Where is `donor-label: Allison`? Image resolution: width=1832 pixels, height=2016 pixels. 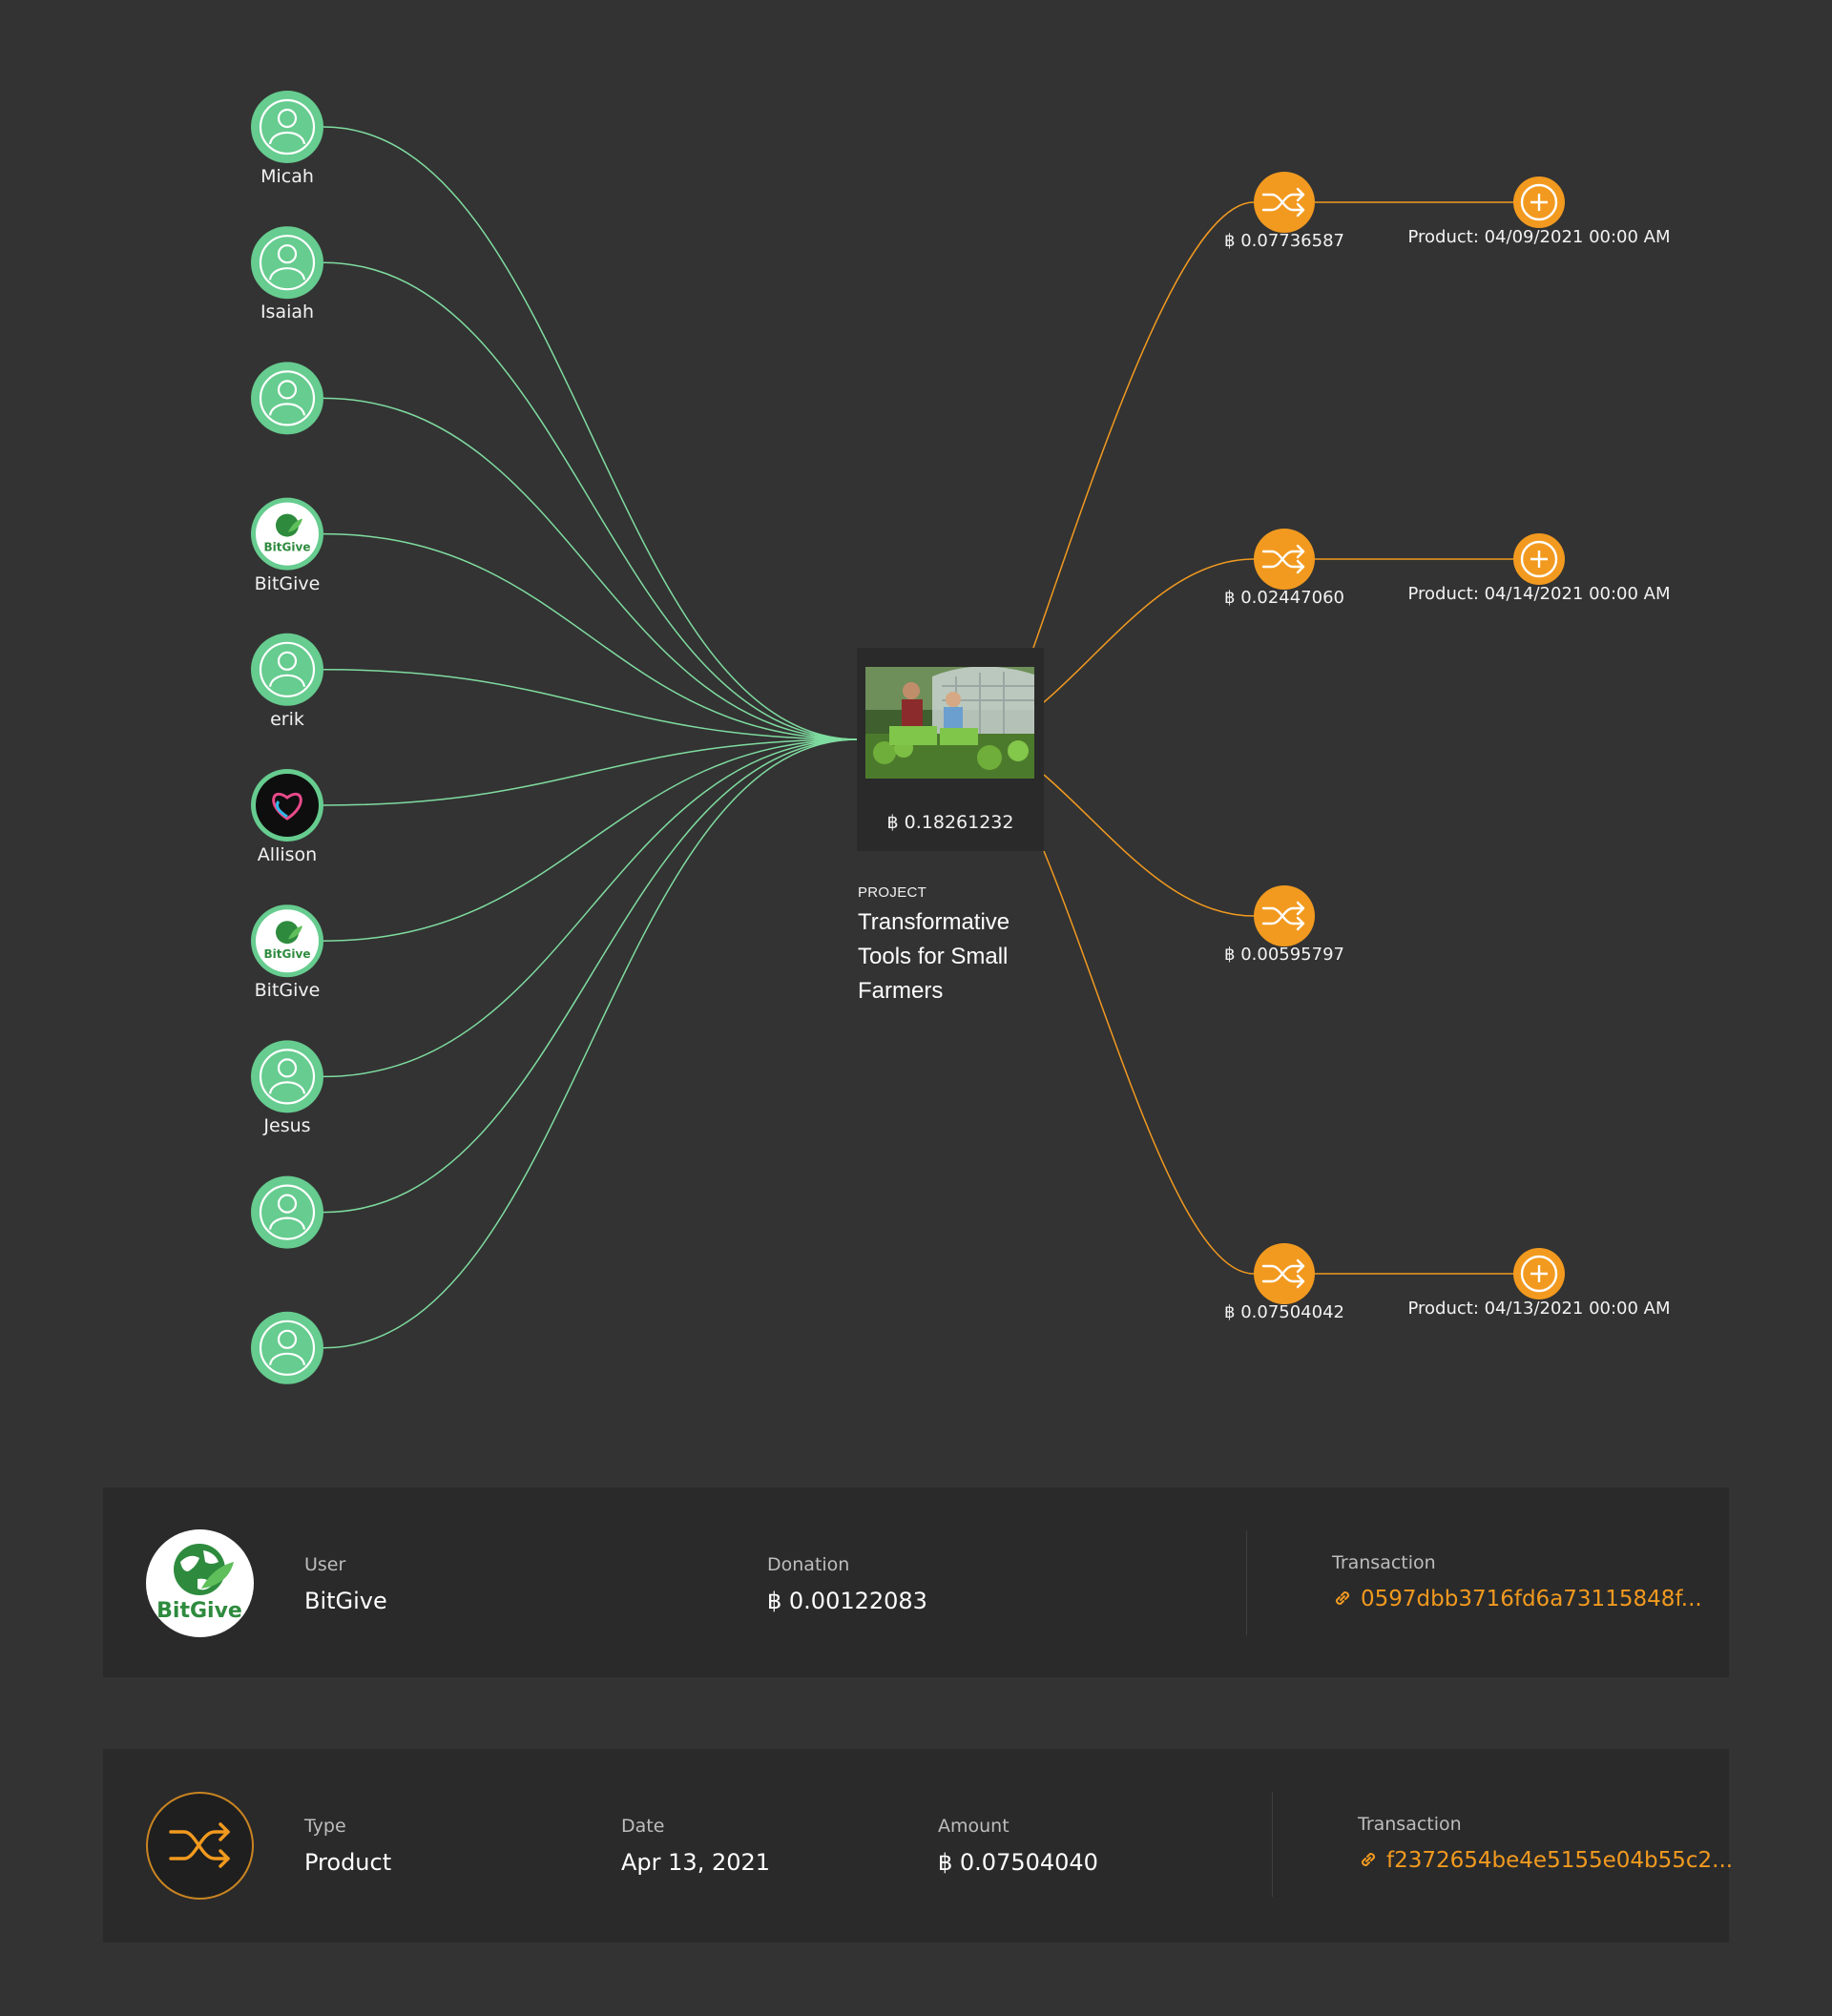
donor-label: Allison is located at coordinates (287, 854).